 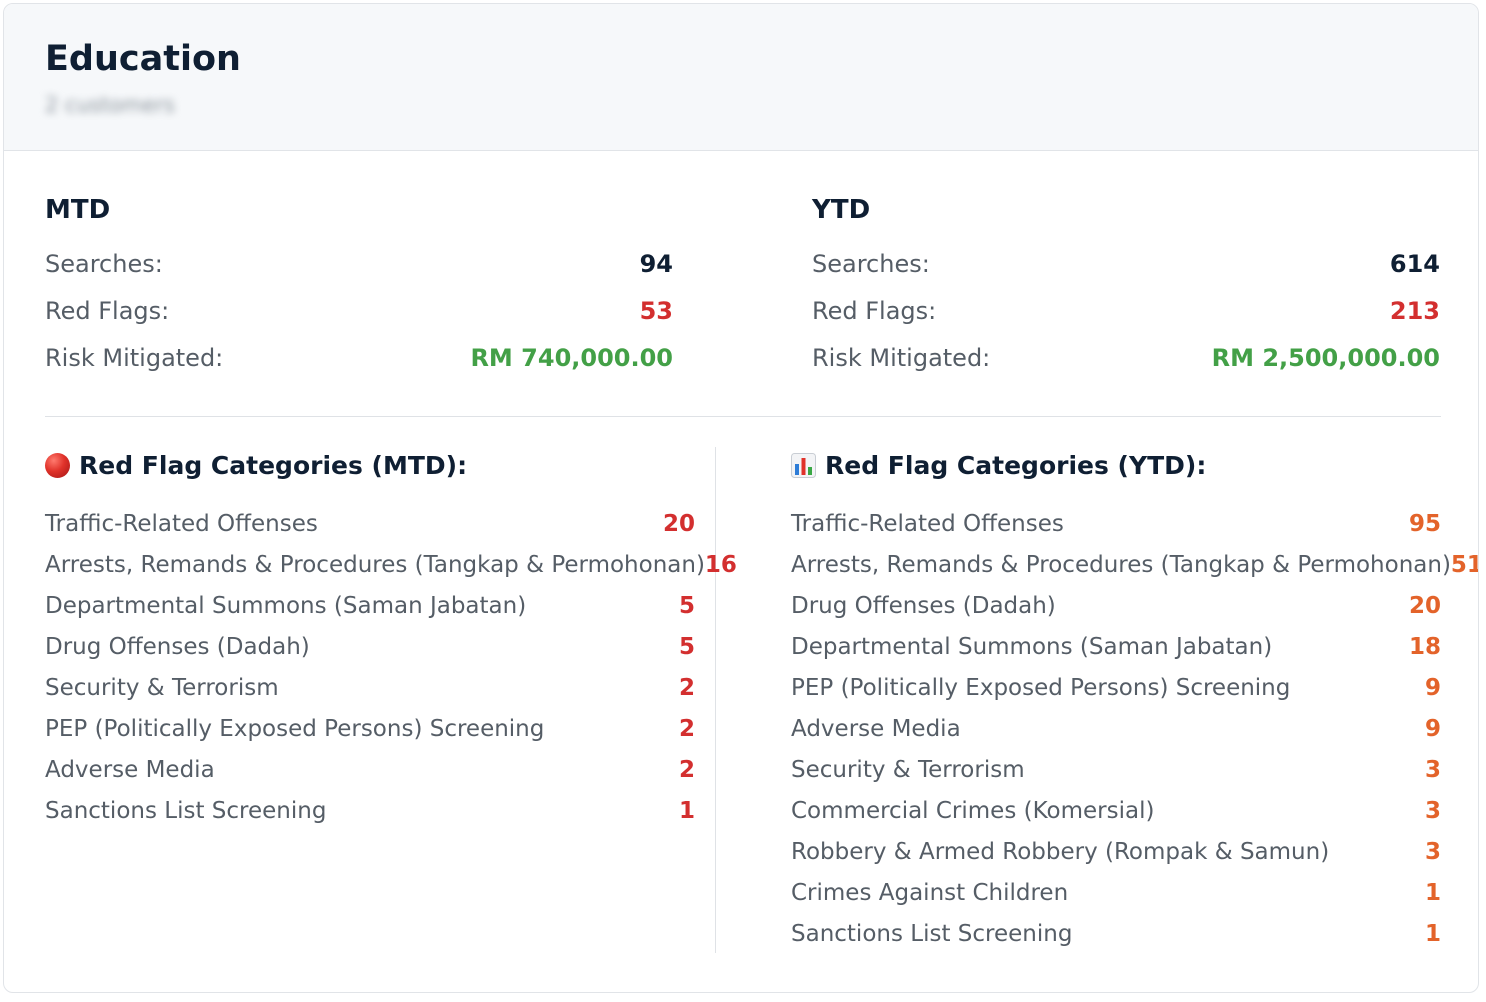 I want to click on ytd-categories-title: Red Flag Categories (YTD):, so click(x=1016, y=465).